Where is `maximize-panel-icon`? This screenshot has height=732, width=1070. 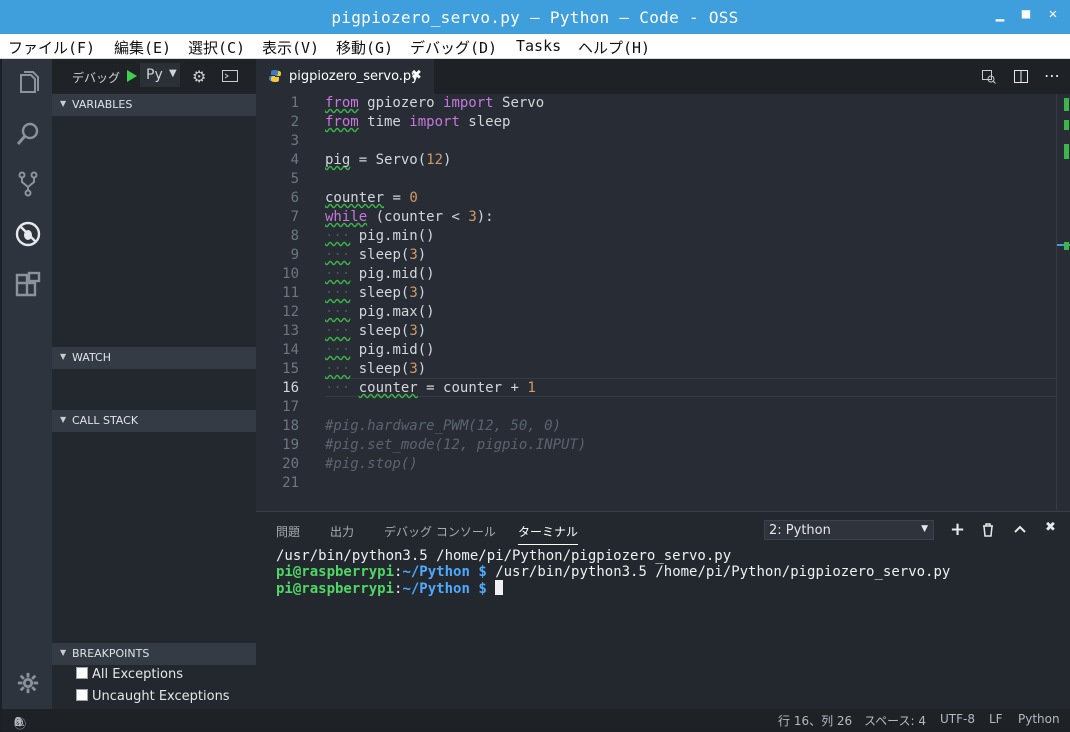 maximize-panel-icon is located at coordinates (1020, 529).